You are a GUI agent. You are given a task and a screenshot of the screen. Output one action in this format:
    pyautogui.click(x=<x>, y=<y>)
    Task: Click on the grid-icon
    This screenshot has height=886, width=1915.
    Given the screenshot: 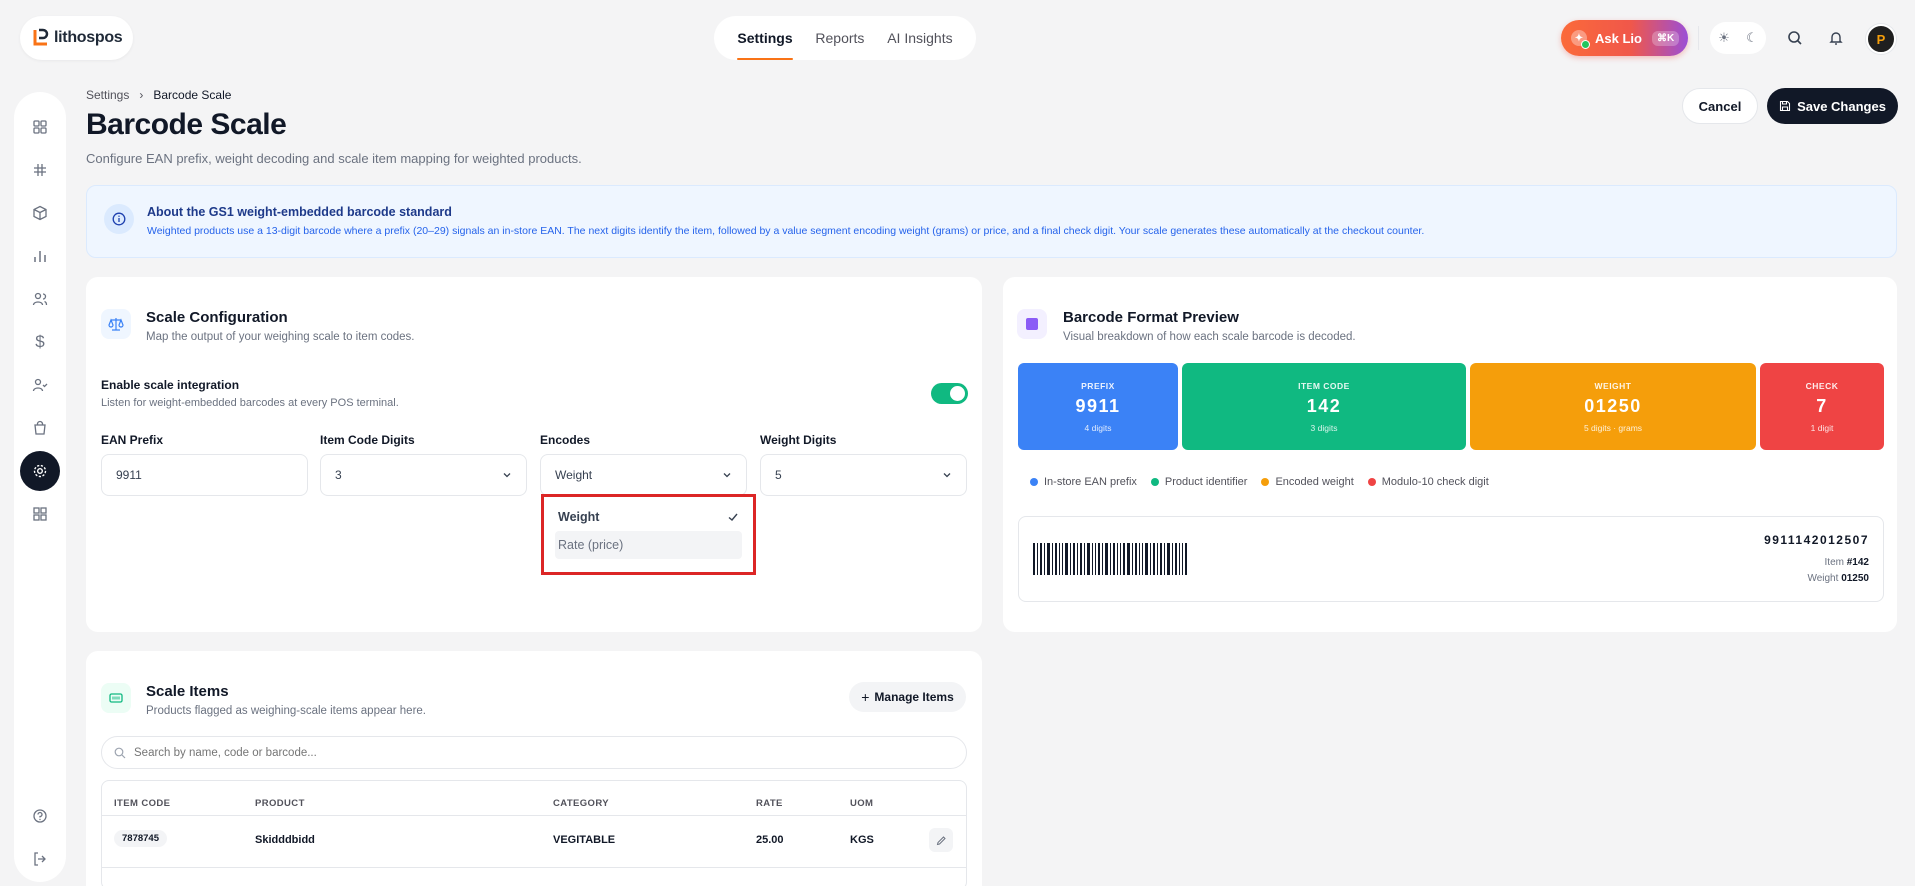 What is the action you would take?
    pyautogui.click(x=40, y=127)
    